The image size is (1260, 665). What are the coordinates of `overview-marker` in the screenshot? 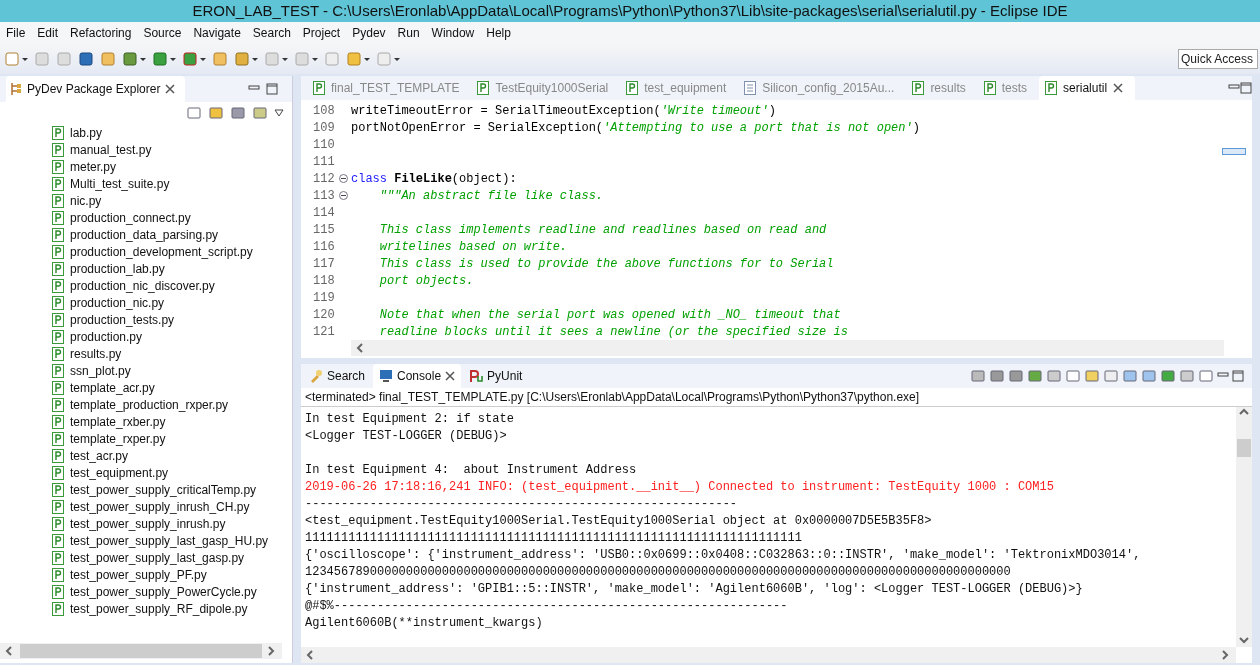 It's located at (1234, 151).